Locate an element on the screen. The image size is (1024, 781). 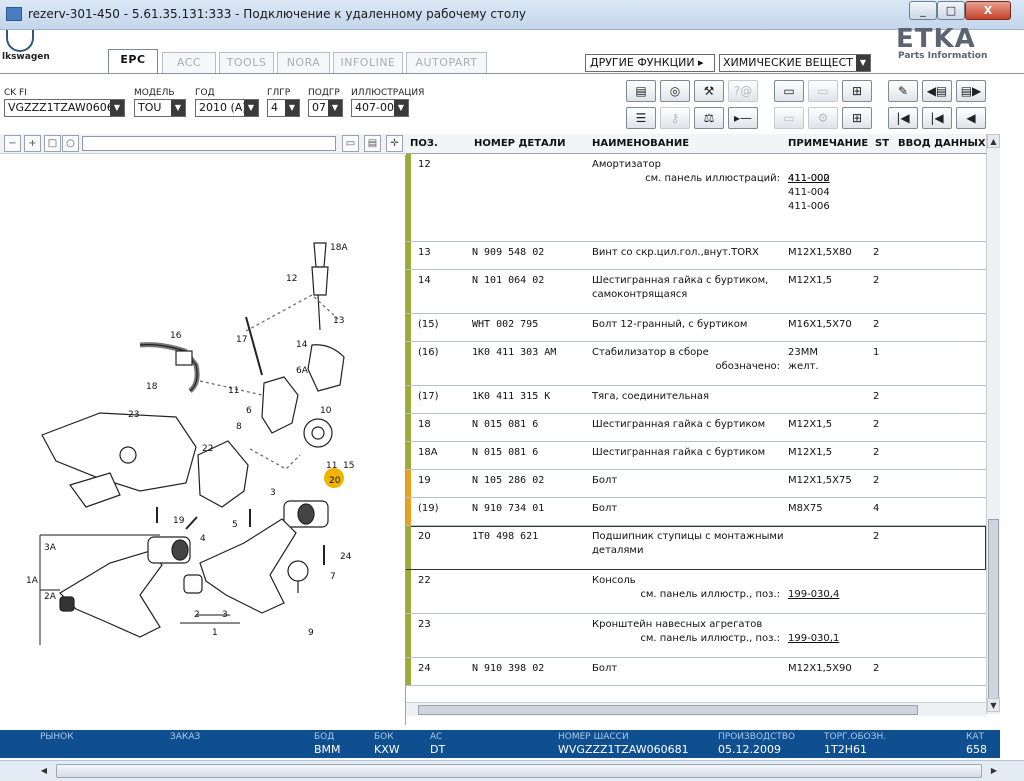
magnifier-icon: ○ is located at coordinates (70, 143).